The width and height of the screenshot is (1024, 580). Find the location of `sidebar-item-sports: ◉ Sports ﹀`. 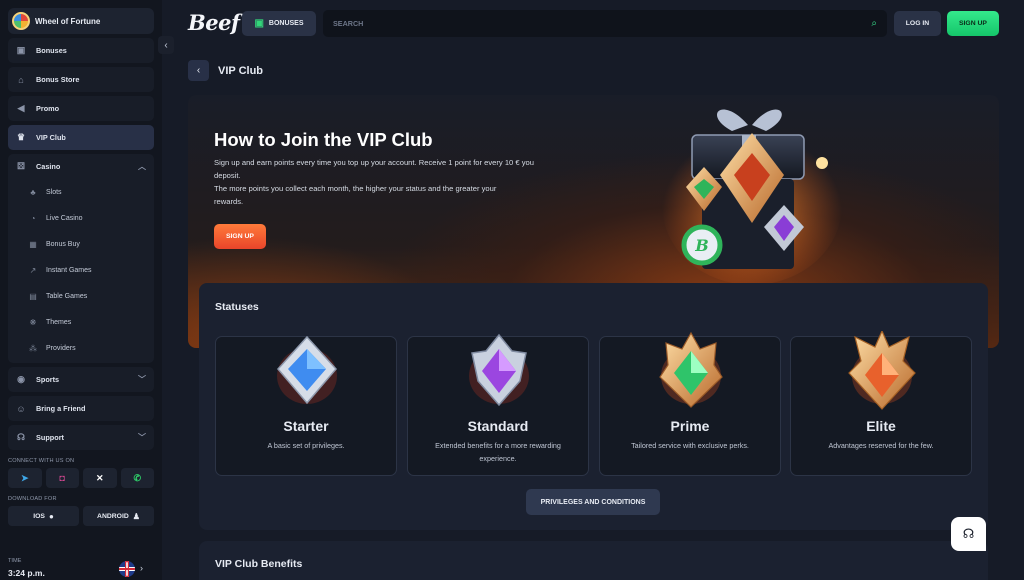

sidebar-item-sports: ◉ Sports ﹀ is located at coordinates (81, 379).